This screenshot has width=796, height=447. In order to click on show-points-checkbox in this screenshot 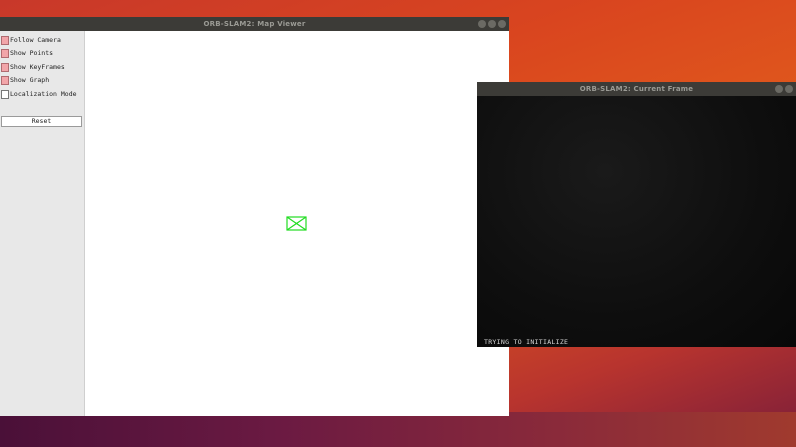, I will do `click(5, 53)`.